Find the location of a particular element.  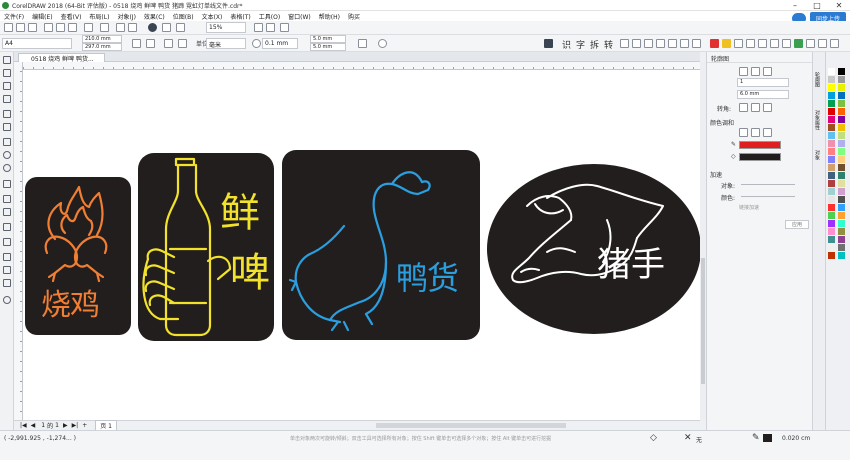

menu-bitmaps: 位图(B) is located at coordinates (183, 16).